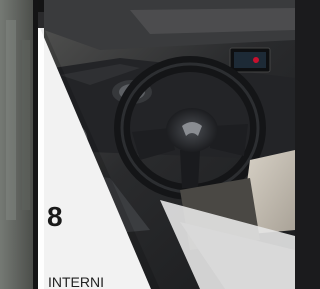 The width and height of the screenshot is (320, 289). Describe the element at coordinates (76, 281) in the screenshot. I see `slide-caption: INTERNI` at that location.